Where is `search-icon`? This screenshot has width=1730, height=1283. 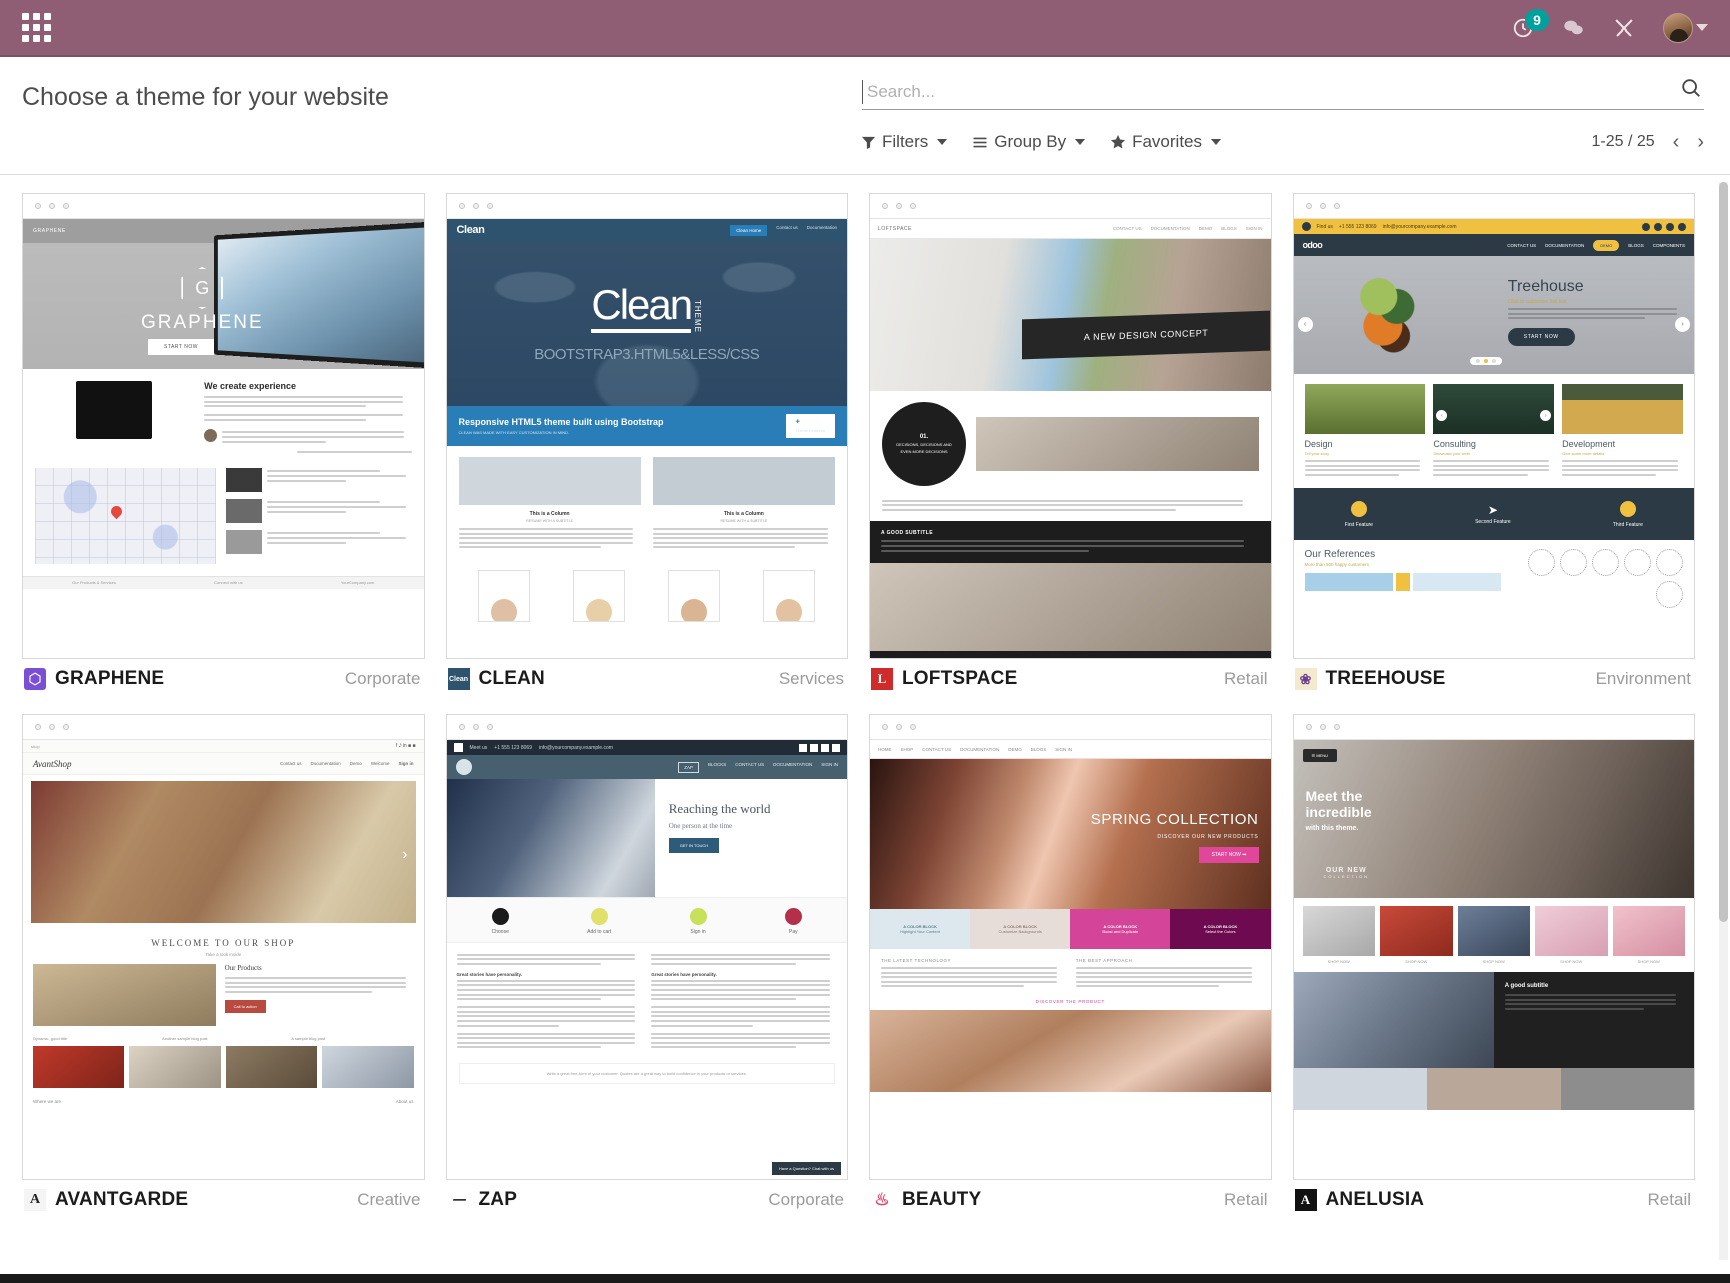
search-icon is located at coordinates (1691, 90).